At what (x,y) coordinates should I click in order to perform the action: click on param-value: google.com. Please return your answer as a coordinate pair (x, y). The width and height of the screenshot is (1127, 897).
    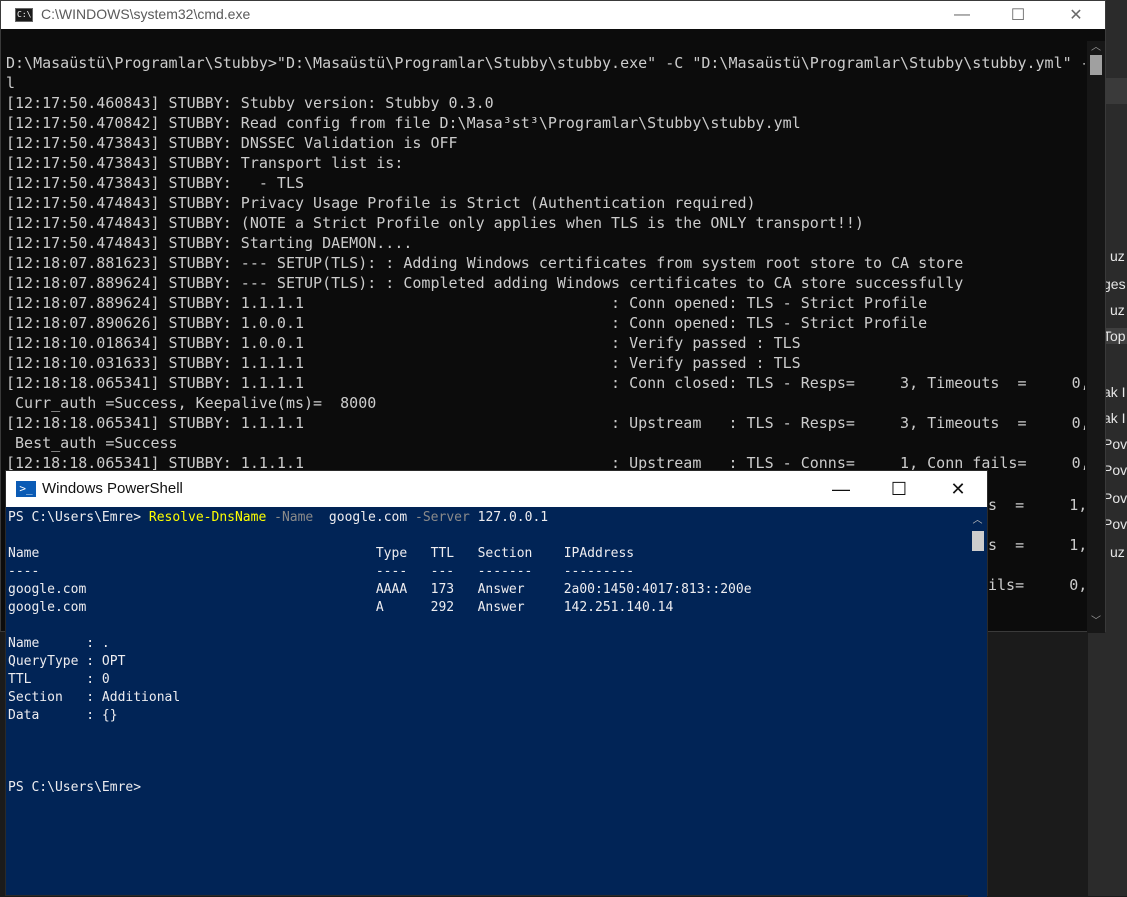
    Looking at the image, I should click on (368, 517).